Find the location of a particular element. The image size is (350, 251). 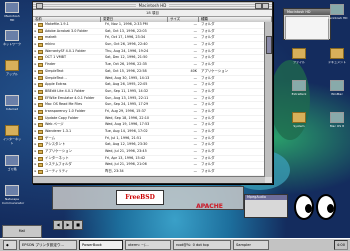

taskbar-item: Sampler is located at coordinates (251, 245).